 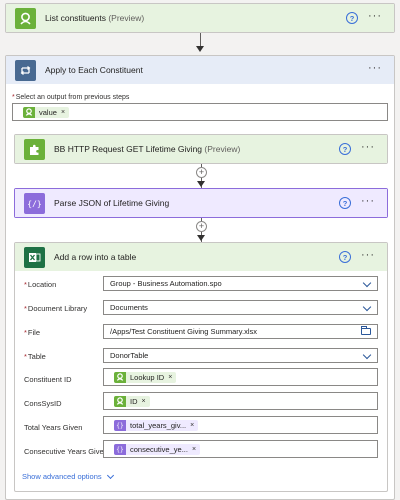 What do you see at coordinates (66, 451) in the screenshot?
I see `consecutive-years-label: Consecutive Years Given` at bounding box center [66, 451].